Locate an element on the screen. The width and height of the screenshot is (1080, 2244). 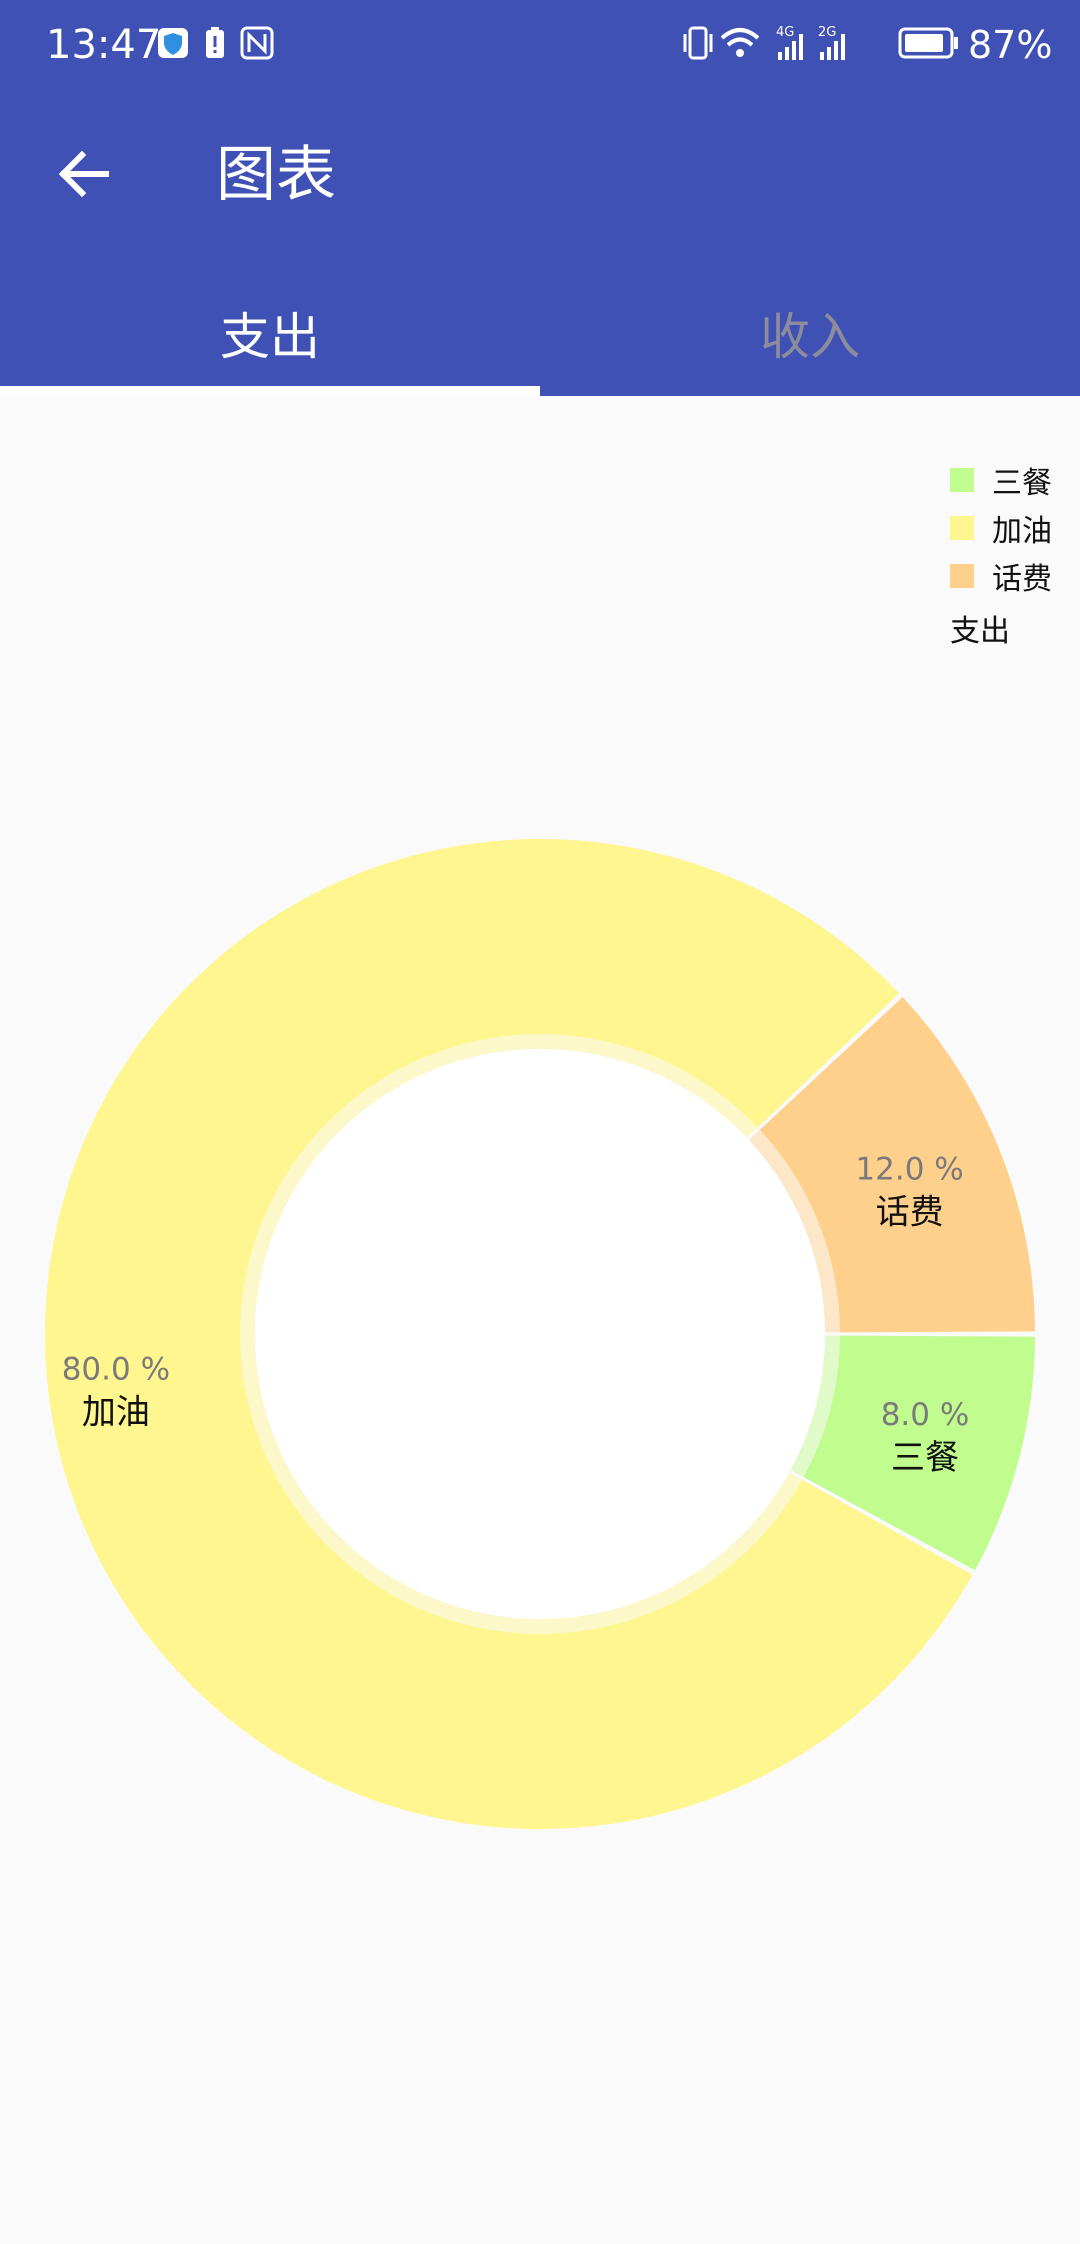
pie-percent-label: 12.0 % is located at coordinates (909, 1170).